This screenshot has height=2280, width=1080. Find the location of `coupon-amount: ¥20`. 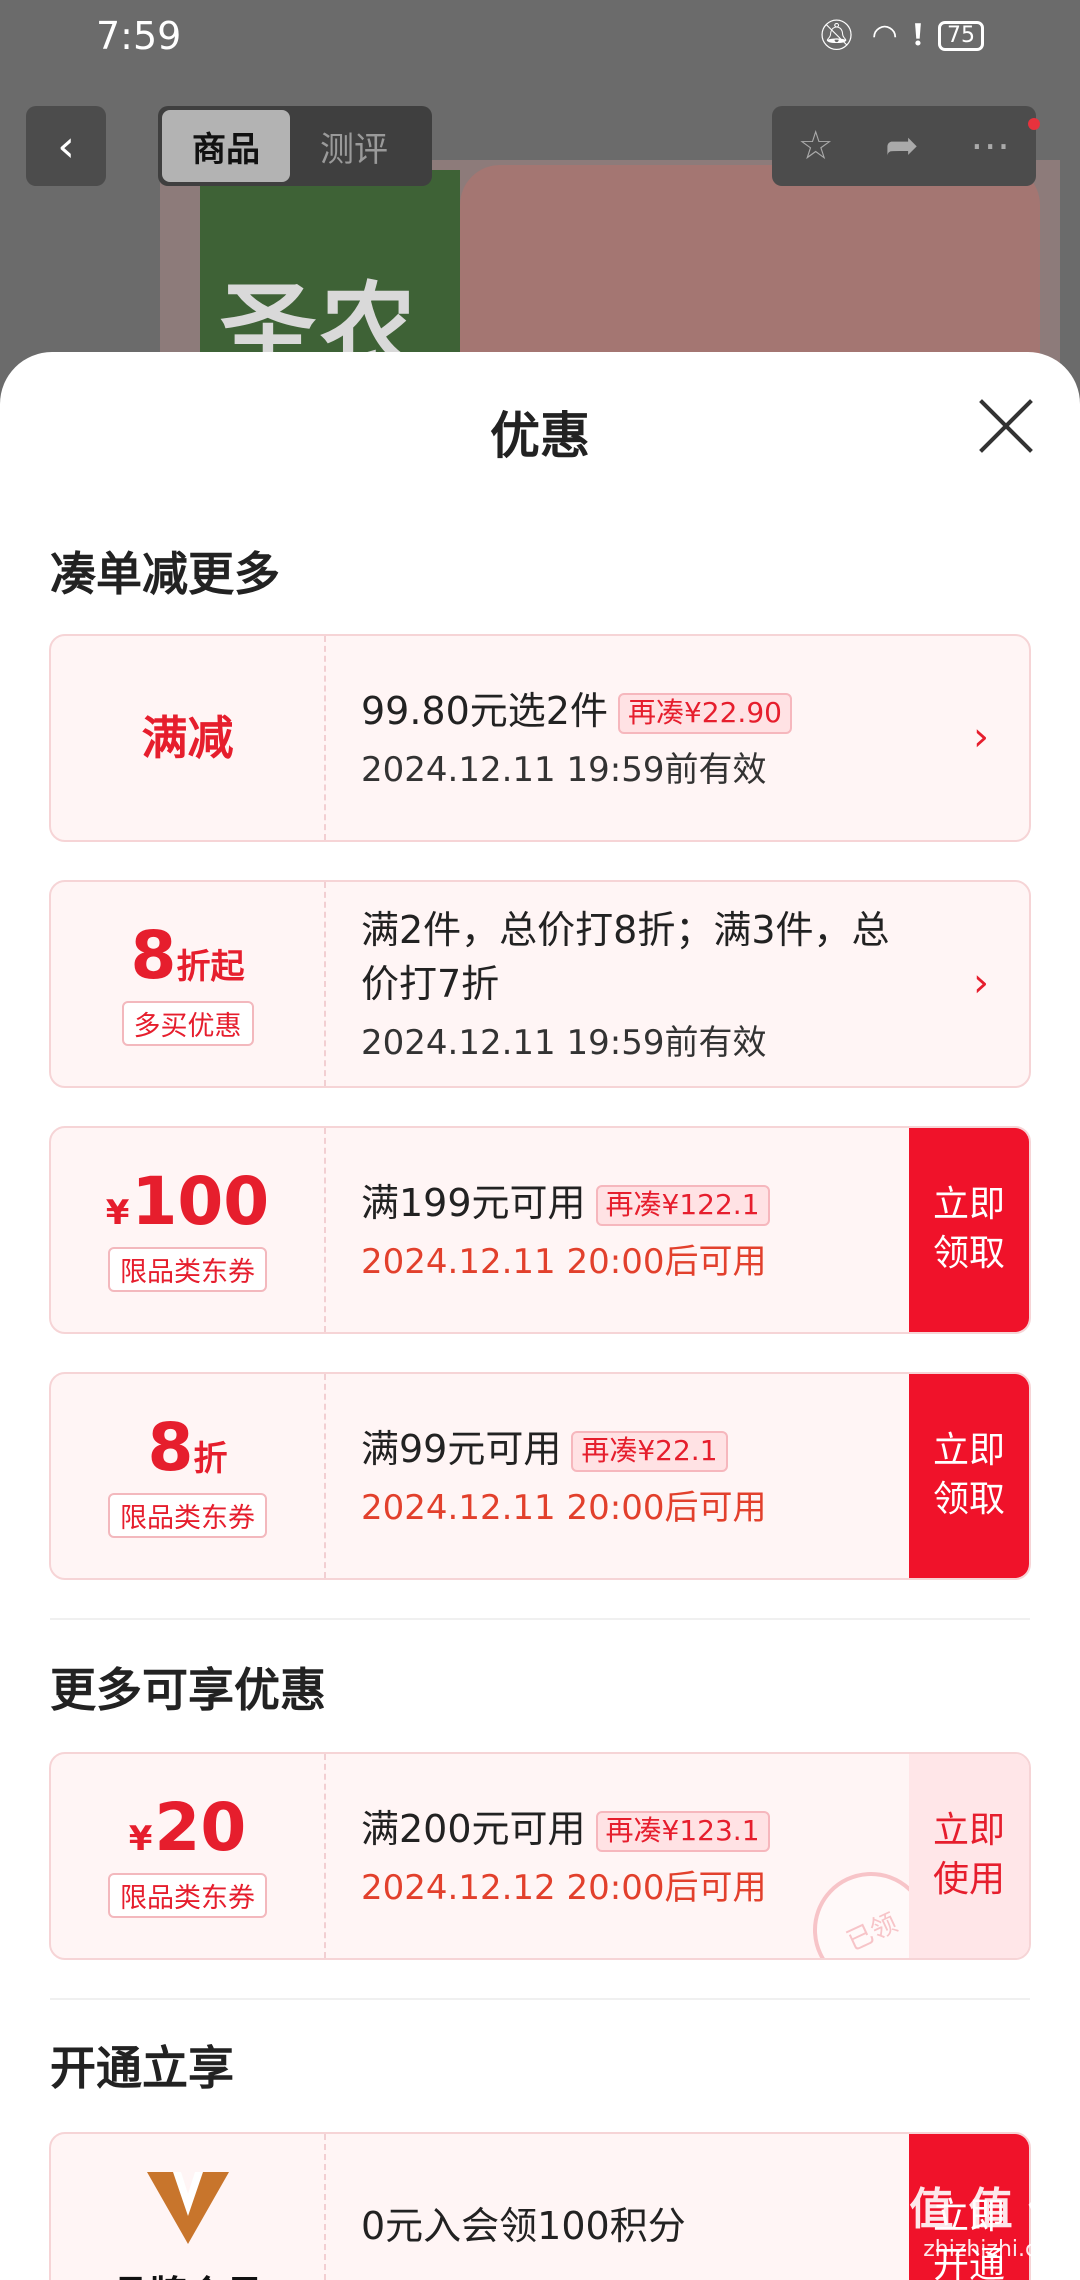

coupon-amount: ¥20 is located at coordinates (187, 1827).